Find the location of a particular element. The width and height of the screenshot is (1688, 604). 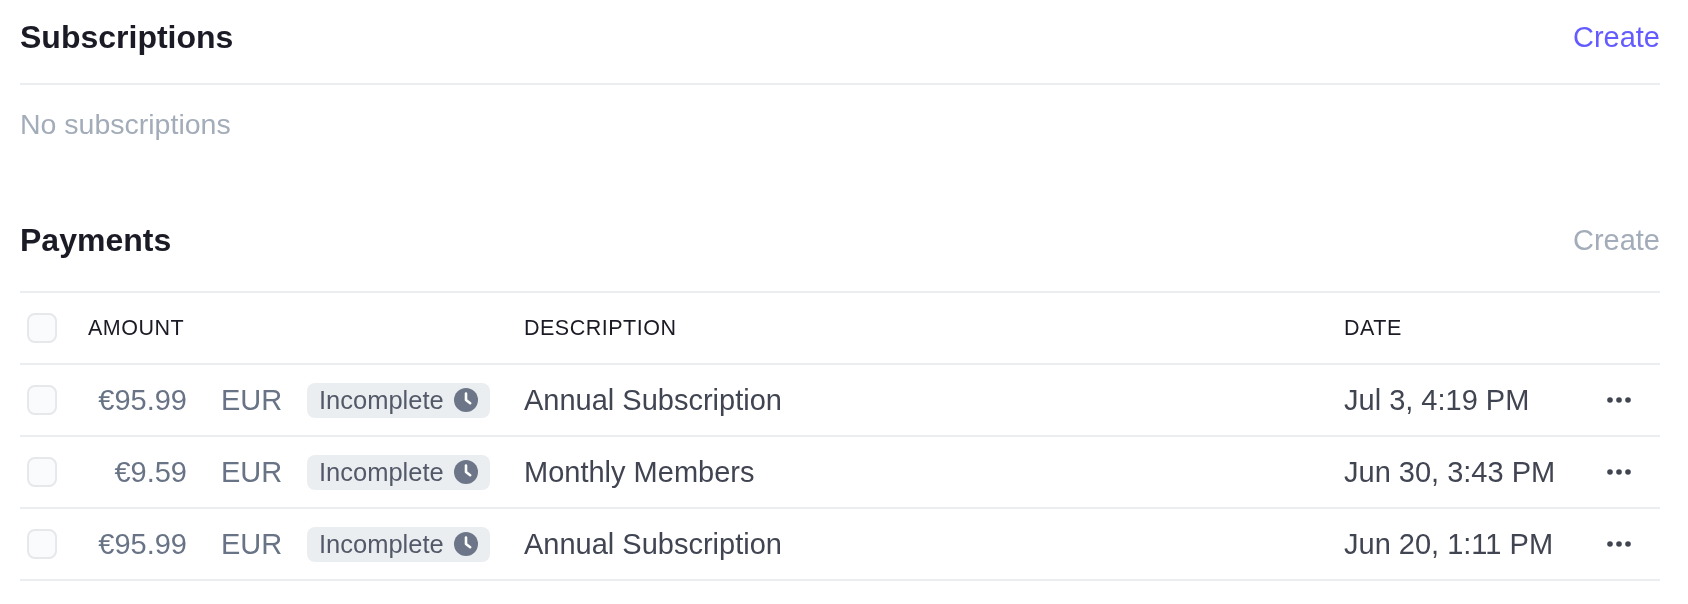

empty-message: No subscriptions is located at coordinates (126, 124).